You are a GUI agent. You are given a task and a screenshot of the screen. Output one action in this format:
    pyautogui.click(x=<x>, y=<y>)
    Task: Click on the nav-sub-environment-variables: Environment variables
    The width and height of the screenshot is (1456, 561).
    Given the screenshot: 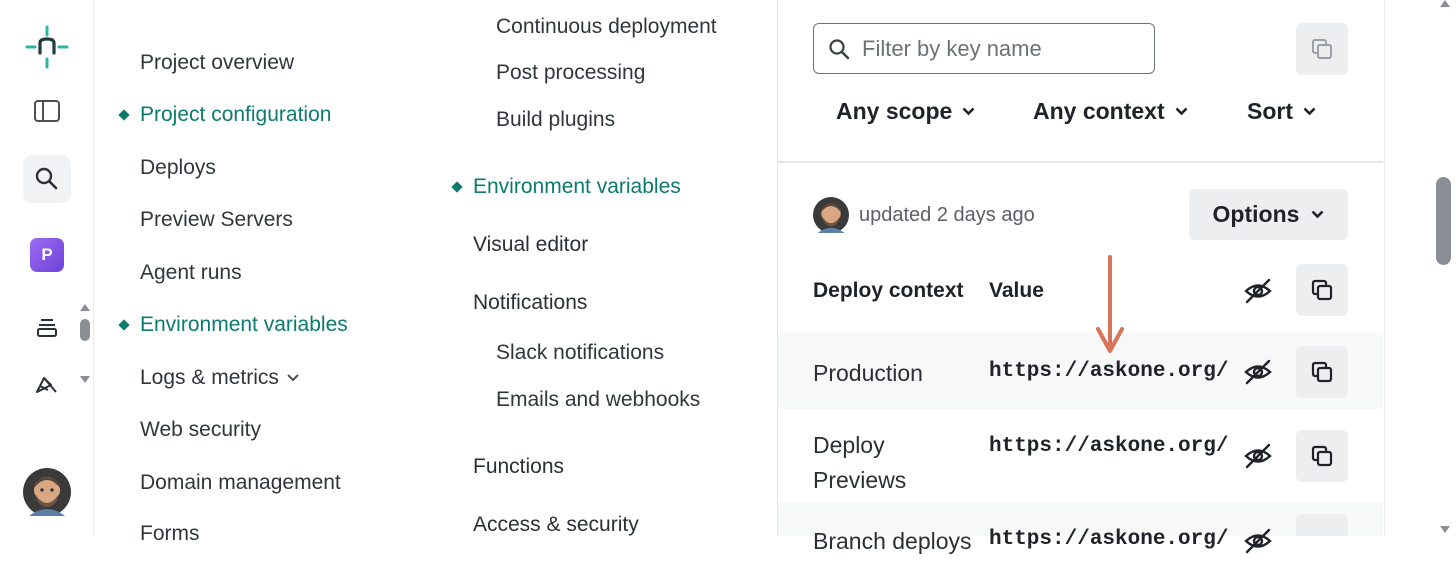 What is the action you would take?
    pyautogui.click(x=577, y=187)
    